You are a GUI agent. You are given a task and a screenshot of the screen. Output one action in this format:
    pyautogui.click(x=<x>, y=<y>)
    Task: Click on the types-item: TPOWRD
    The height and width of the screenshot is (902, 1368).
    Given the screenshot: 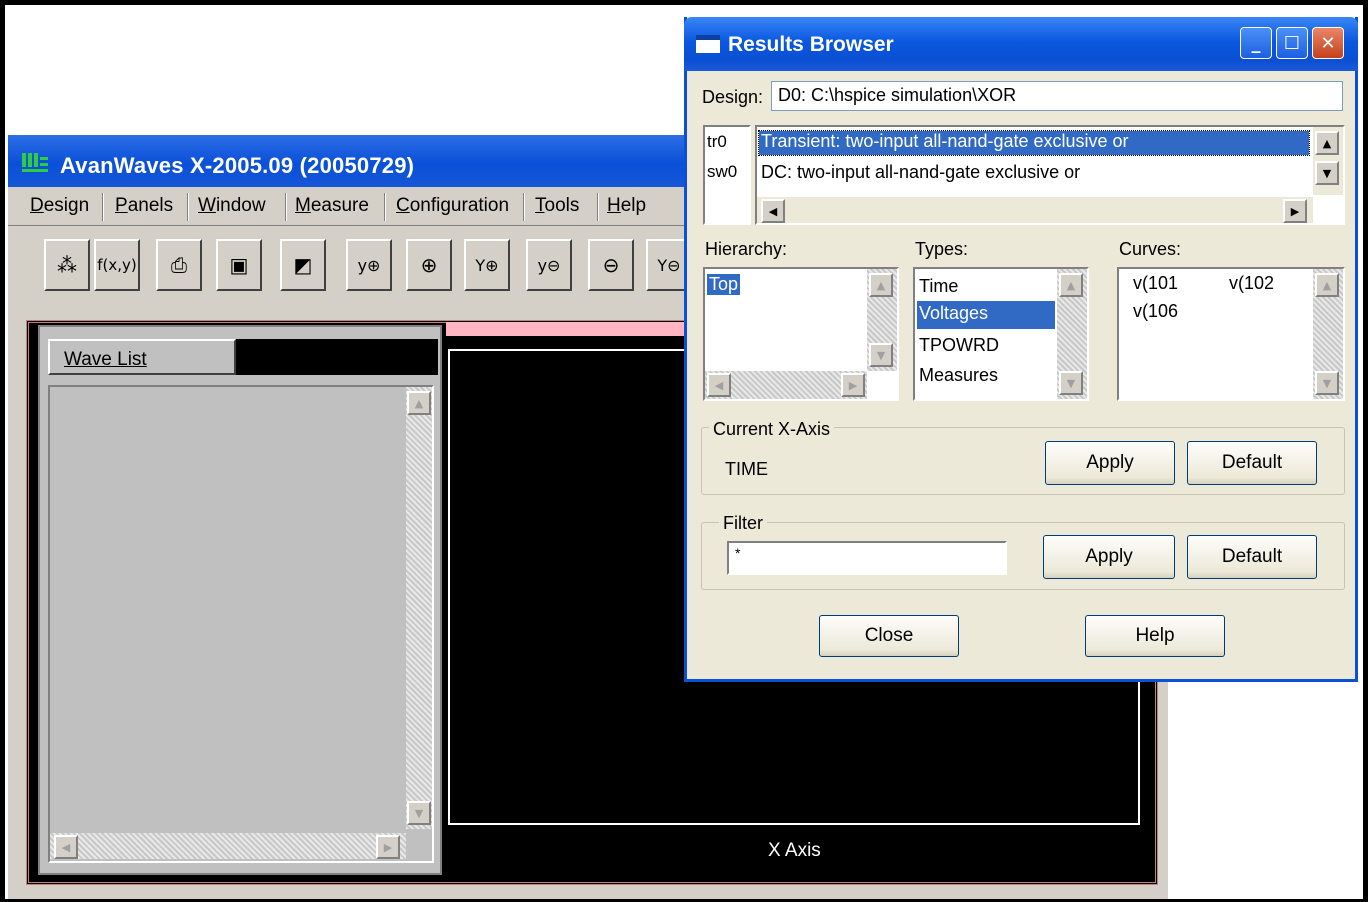 What is the action you would take?
    pyautogui.click(x=959, y=345)
    